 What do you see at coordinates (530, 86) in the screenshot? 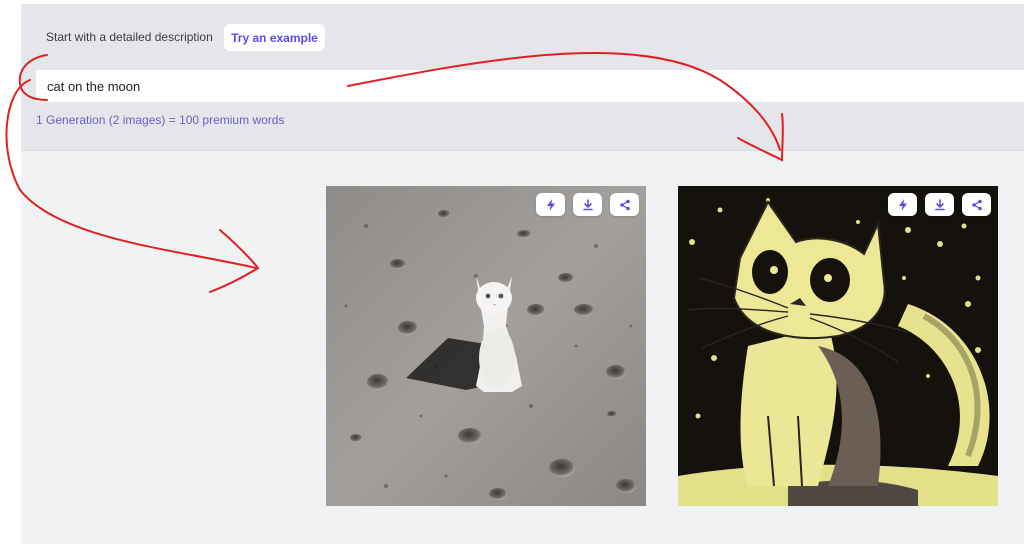
I see `prompt-input` at bounding box center [530, 86].